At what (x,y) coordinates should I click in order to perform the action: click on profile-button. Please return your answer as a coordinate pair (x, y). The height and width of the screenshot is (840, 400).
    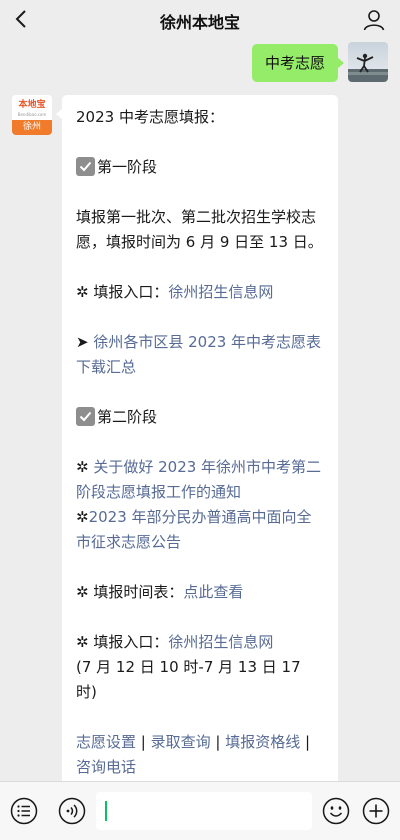
    Looking at the image, I should click on (374, 20).